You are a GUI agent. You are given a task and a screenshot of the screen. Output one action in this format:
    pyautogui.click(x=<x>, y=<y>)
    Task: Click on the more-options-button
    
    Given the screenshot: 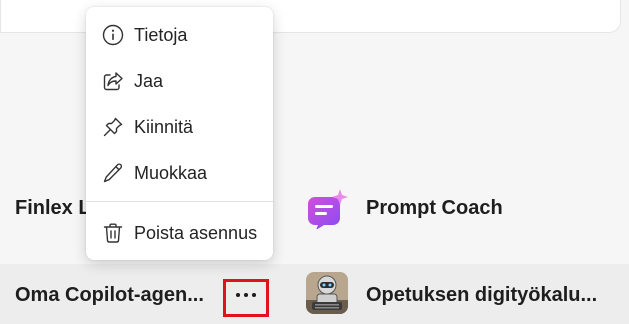 What is the action you would take?
    pyautogui.click(x=246, y=298)
    